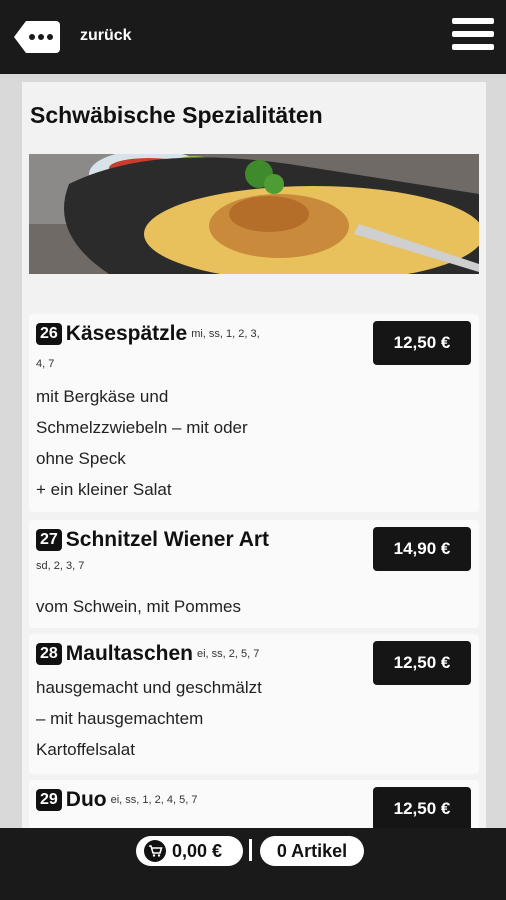 Image resolution: width=506 pixels, height=900 pixels. Describe the element at coordinates (138, 606) in the screenshot. I see `item-description: vom Schwein, mit Pommes` at that location.